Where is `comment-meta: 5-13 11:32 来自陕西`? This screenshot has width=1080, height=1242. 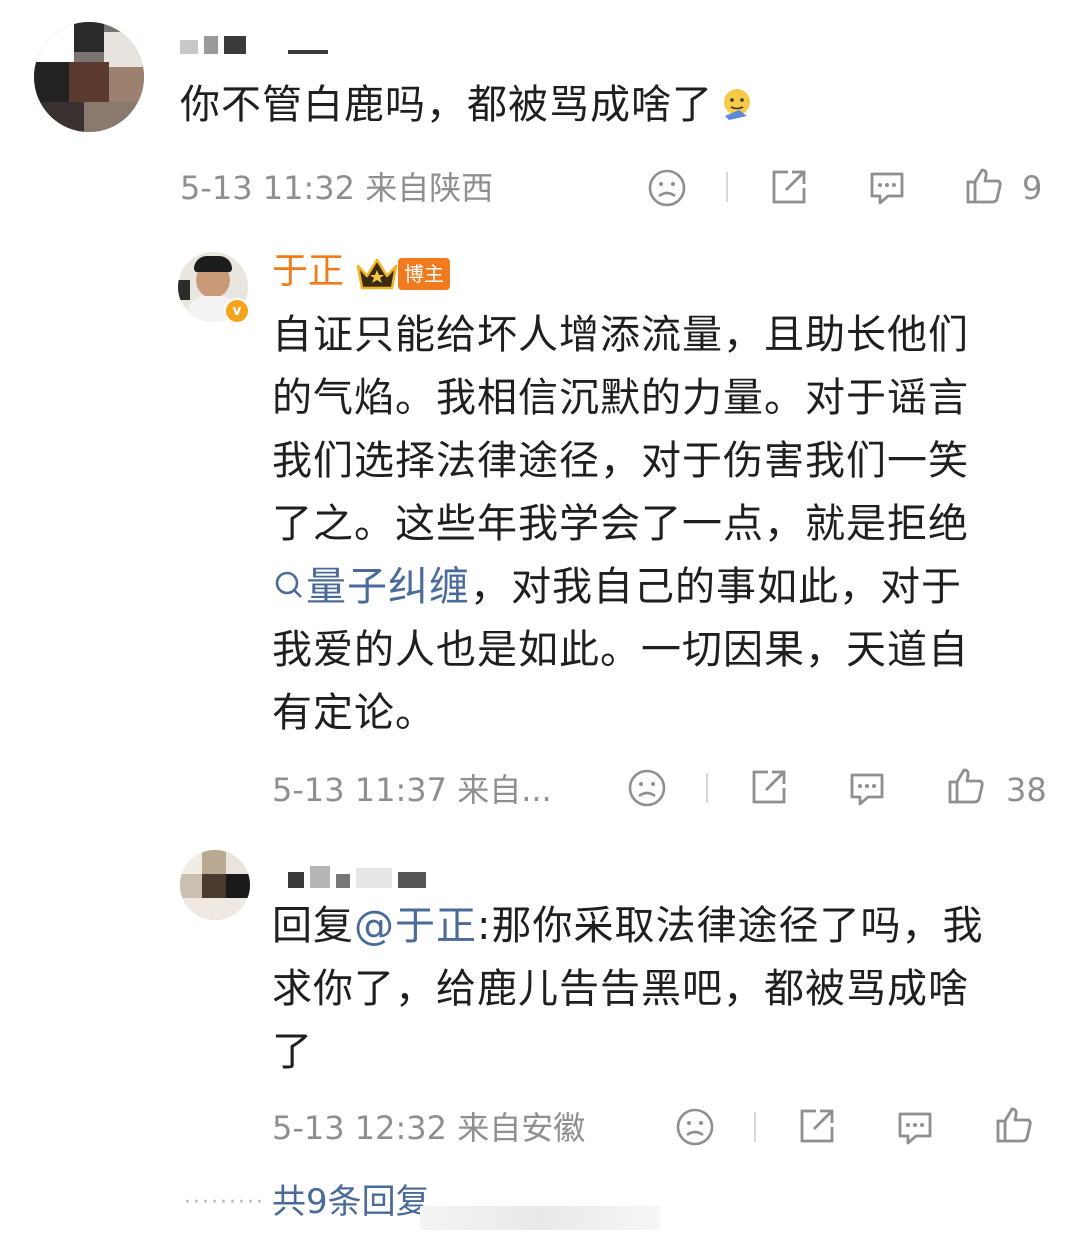 comment-meta: 5-13 11:32 来自陕西 is located at coordinates (337, 188).